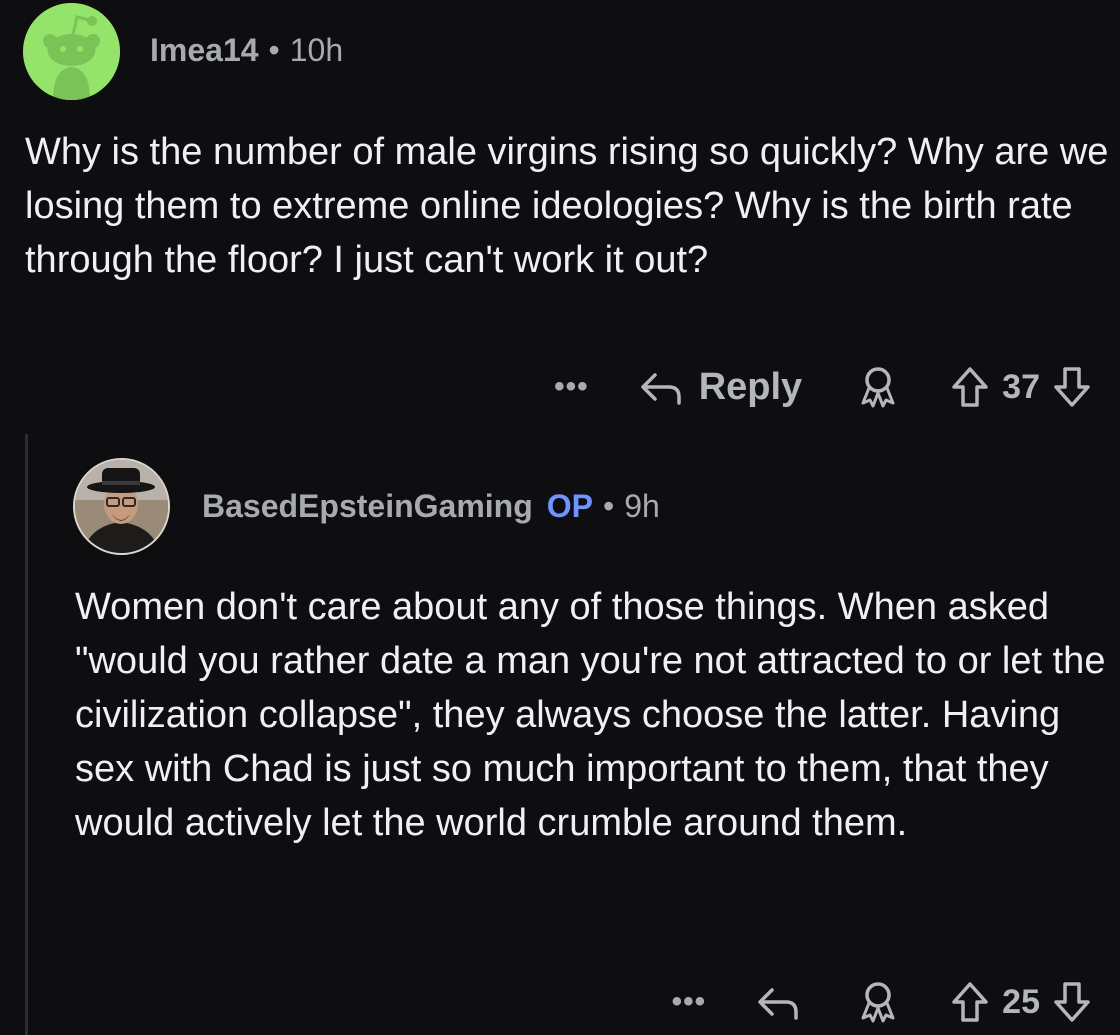 The image size is (1120, 1035). I want to click on comment-actions: ••• Reply 37, so click(823, 387).